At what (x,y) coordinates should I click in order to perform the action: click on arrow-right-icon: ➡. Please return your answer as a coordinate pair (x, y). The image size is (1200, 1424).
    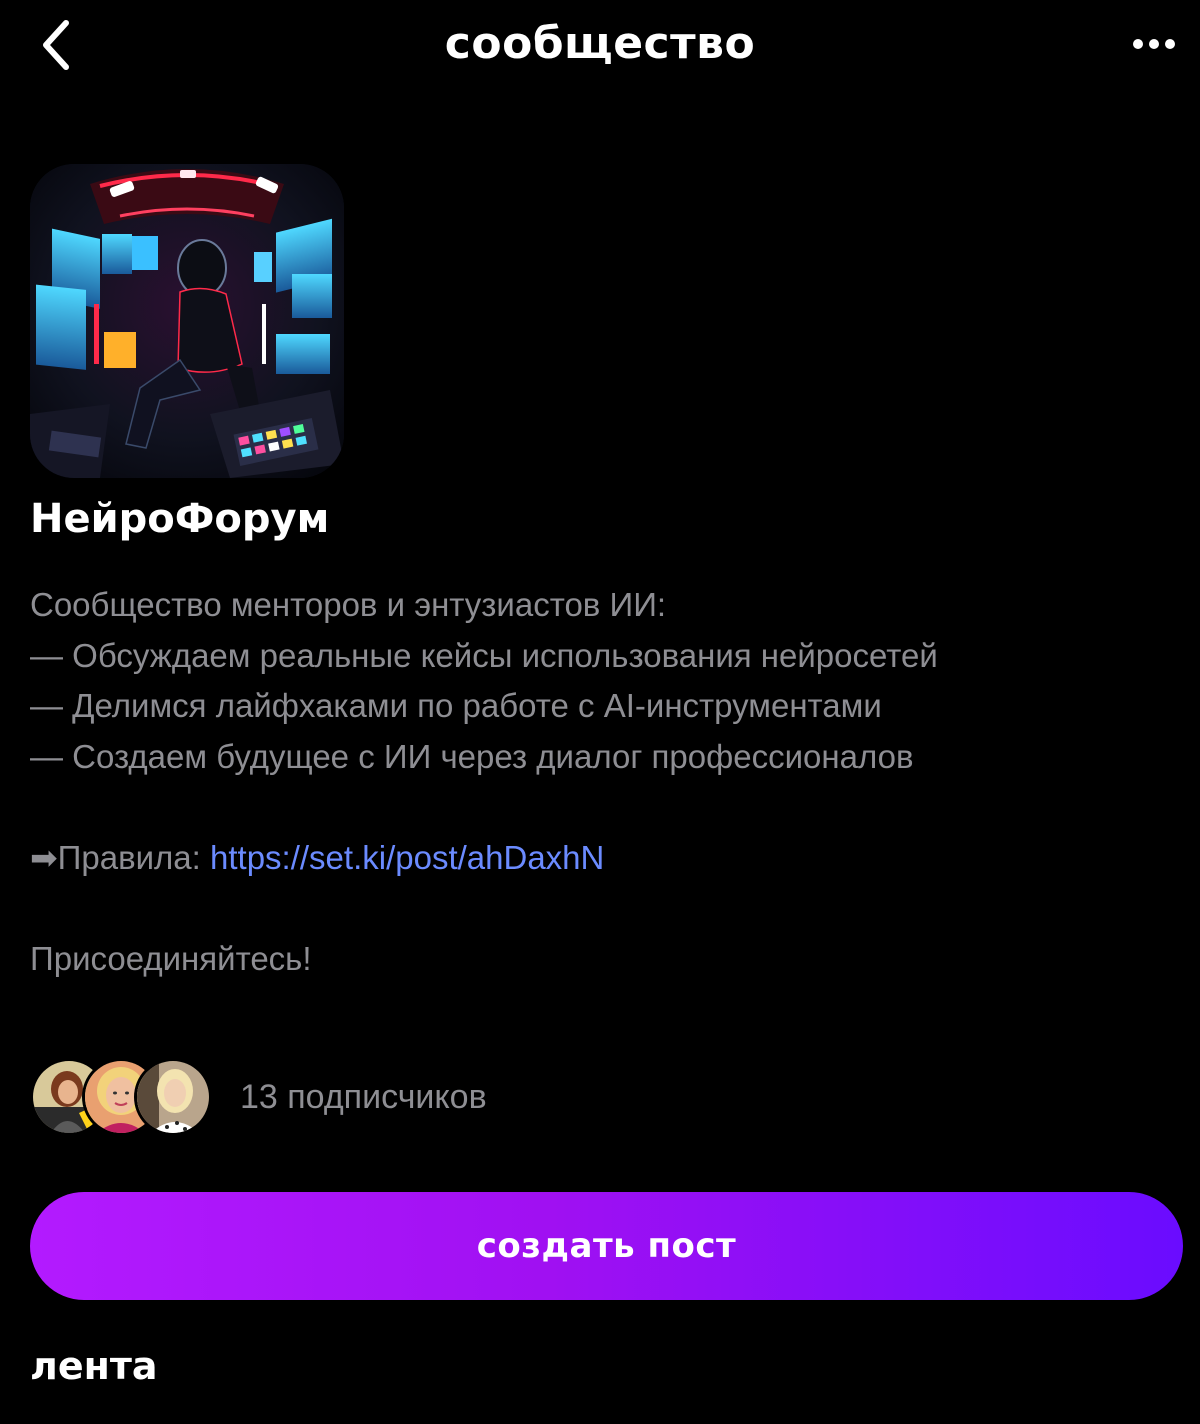
    Looking at the image, I should click on (44, 857).